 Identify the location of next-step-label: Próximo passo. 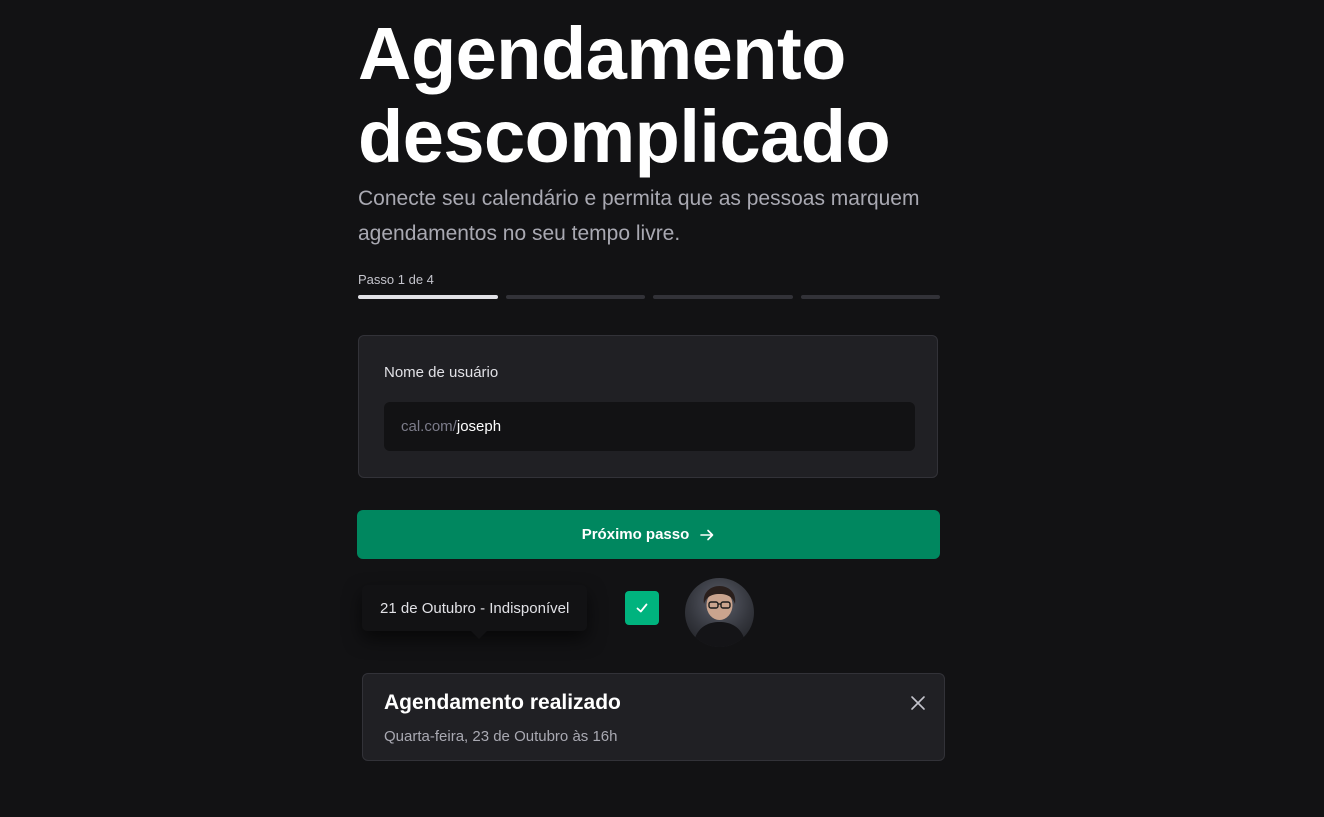
(635, 534).